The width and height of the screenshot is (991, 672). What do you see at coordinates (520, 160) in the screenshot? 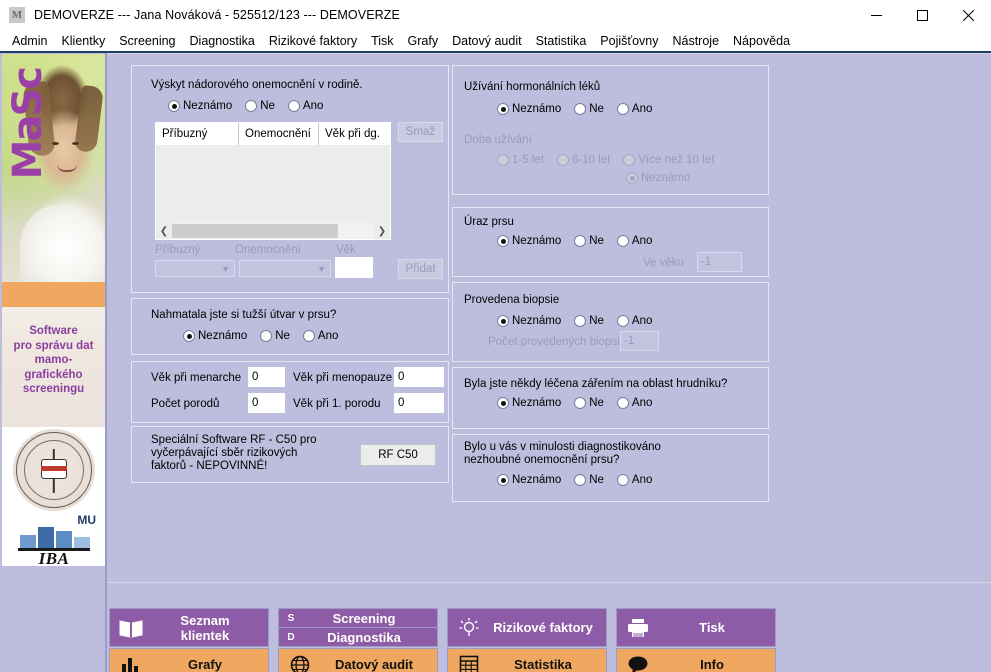
I see `duration-option-1-5: 1-5 let` at bounding box center [520, 160].